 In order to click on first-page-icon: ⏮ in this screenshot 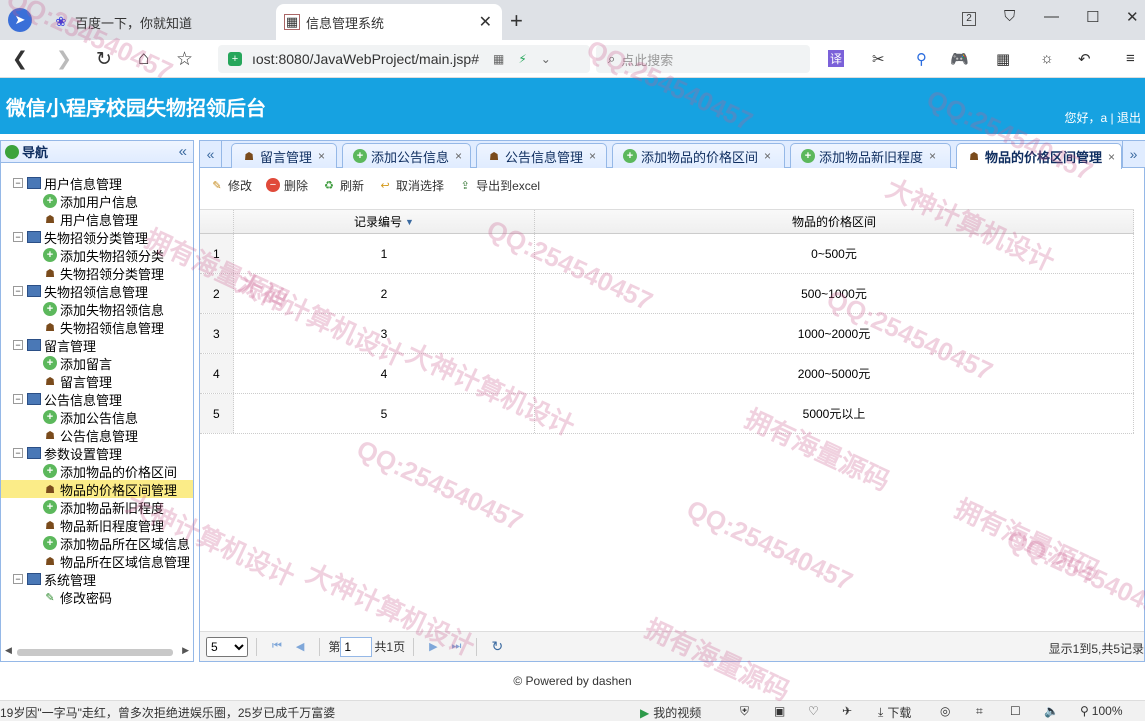, I will do `click(277, 646)`.